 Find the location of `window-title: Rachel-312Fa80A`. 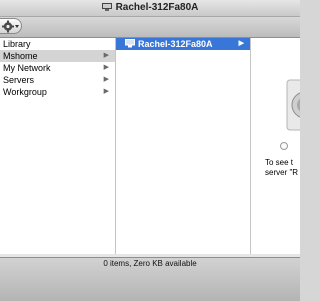

window-title: Rachel-312Fa80A is located at coordinates (150, 7).